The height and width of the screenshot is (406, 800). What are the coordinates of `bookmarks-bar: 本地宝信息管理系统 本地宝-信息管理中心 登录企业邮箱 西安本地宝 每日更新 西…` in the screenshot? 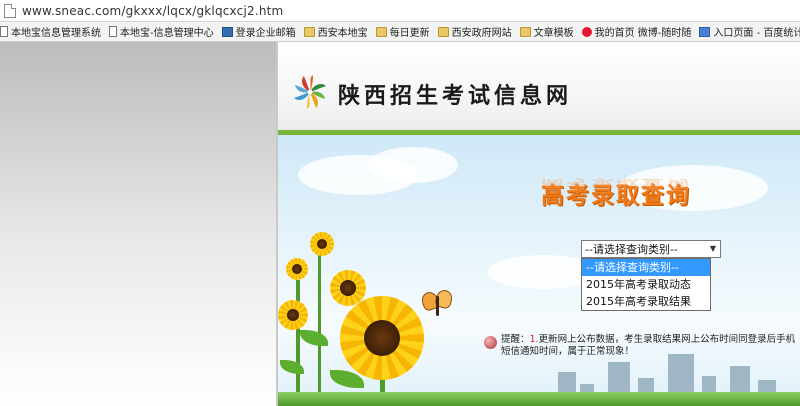 It's located at (400, 32).